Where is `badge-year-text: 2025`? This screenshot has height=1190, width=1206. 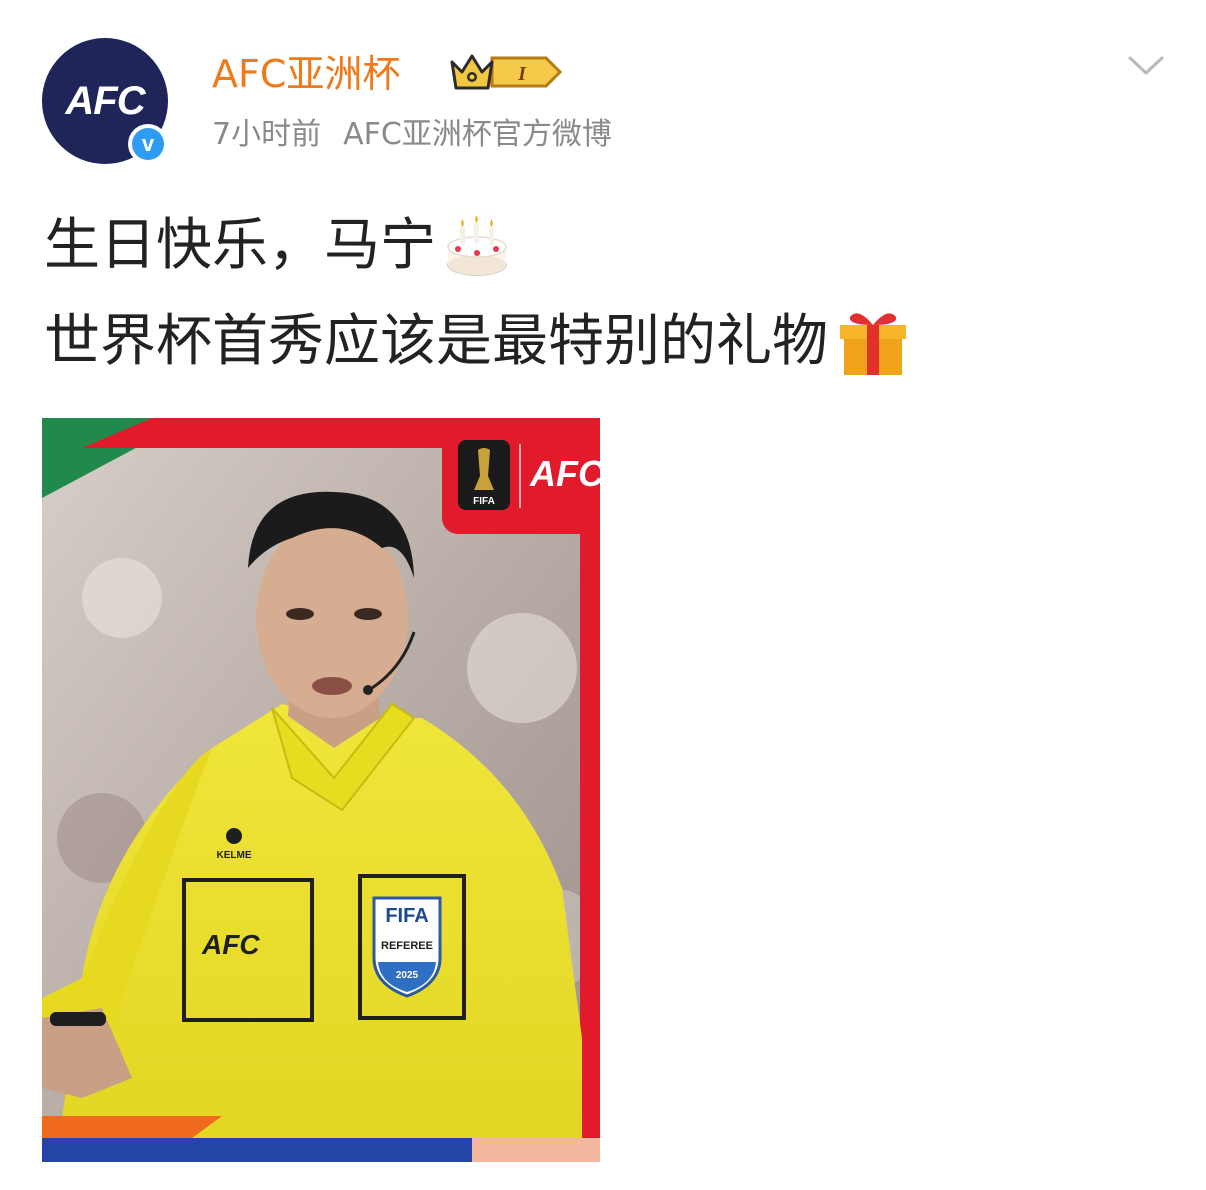 badge-year-text: 2025 is located at coordinates (407, 975).